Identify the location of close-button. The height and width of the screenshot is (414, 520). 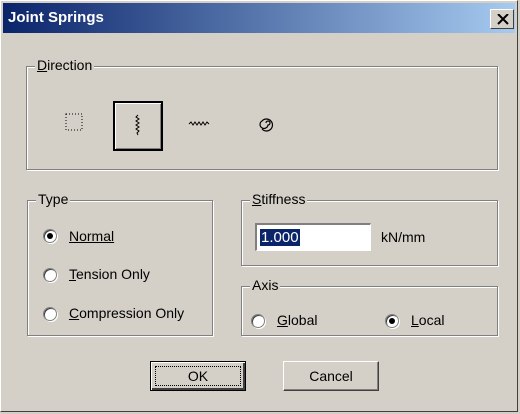
(502, 19).